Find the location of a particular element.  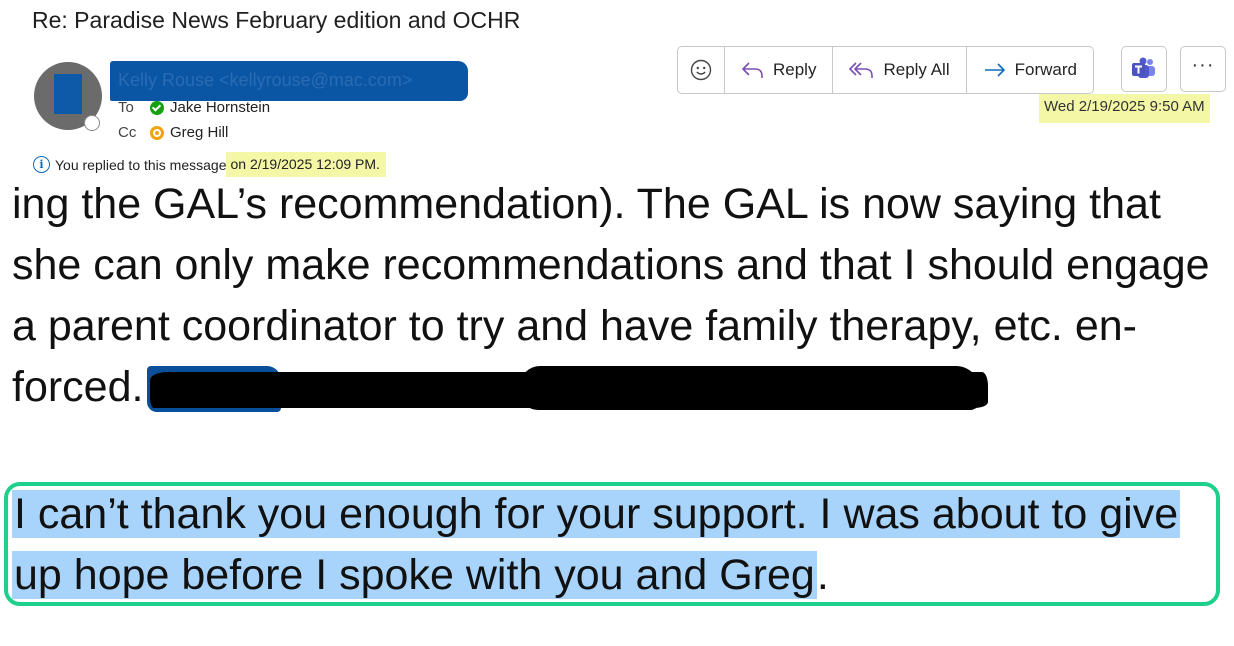

forward-arrow-icon is located at coordinates (994, 70).